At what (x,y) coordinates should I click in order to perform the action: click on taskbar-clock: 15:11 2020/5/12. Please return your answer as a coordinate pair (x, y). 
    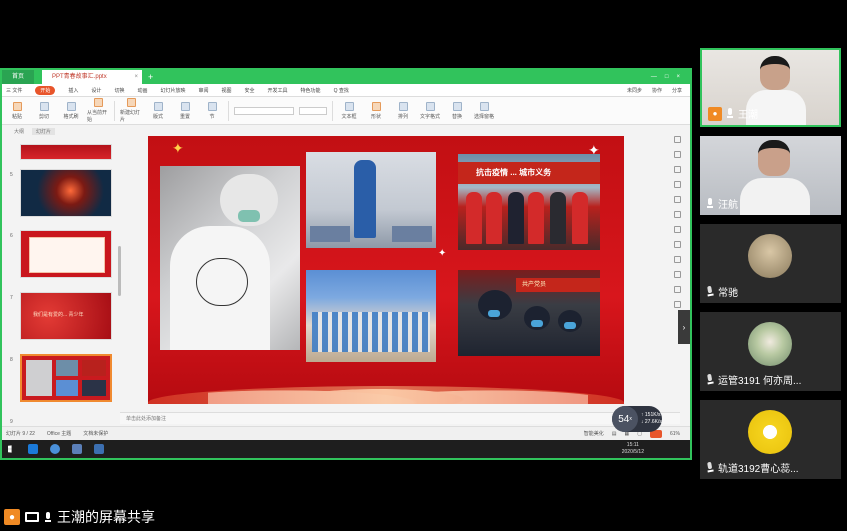
    Looking at the image, I should click on (656, 449).